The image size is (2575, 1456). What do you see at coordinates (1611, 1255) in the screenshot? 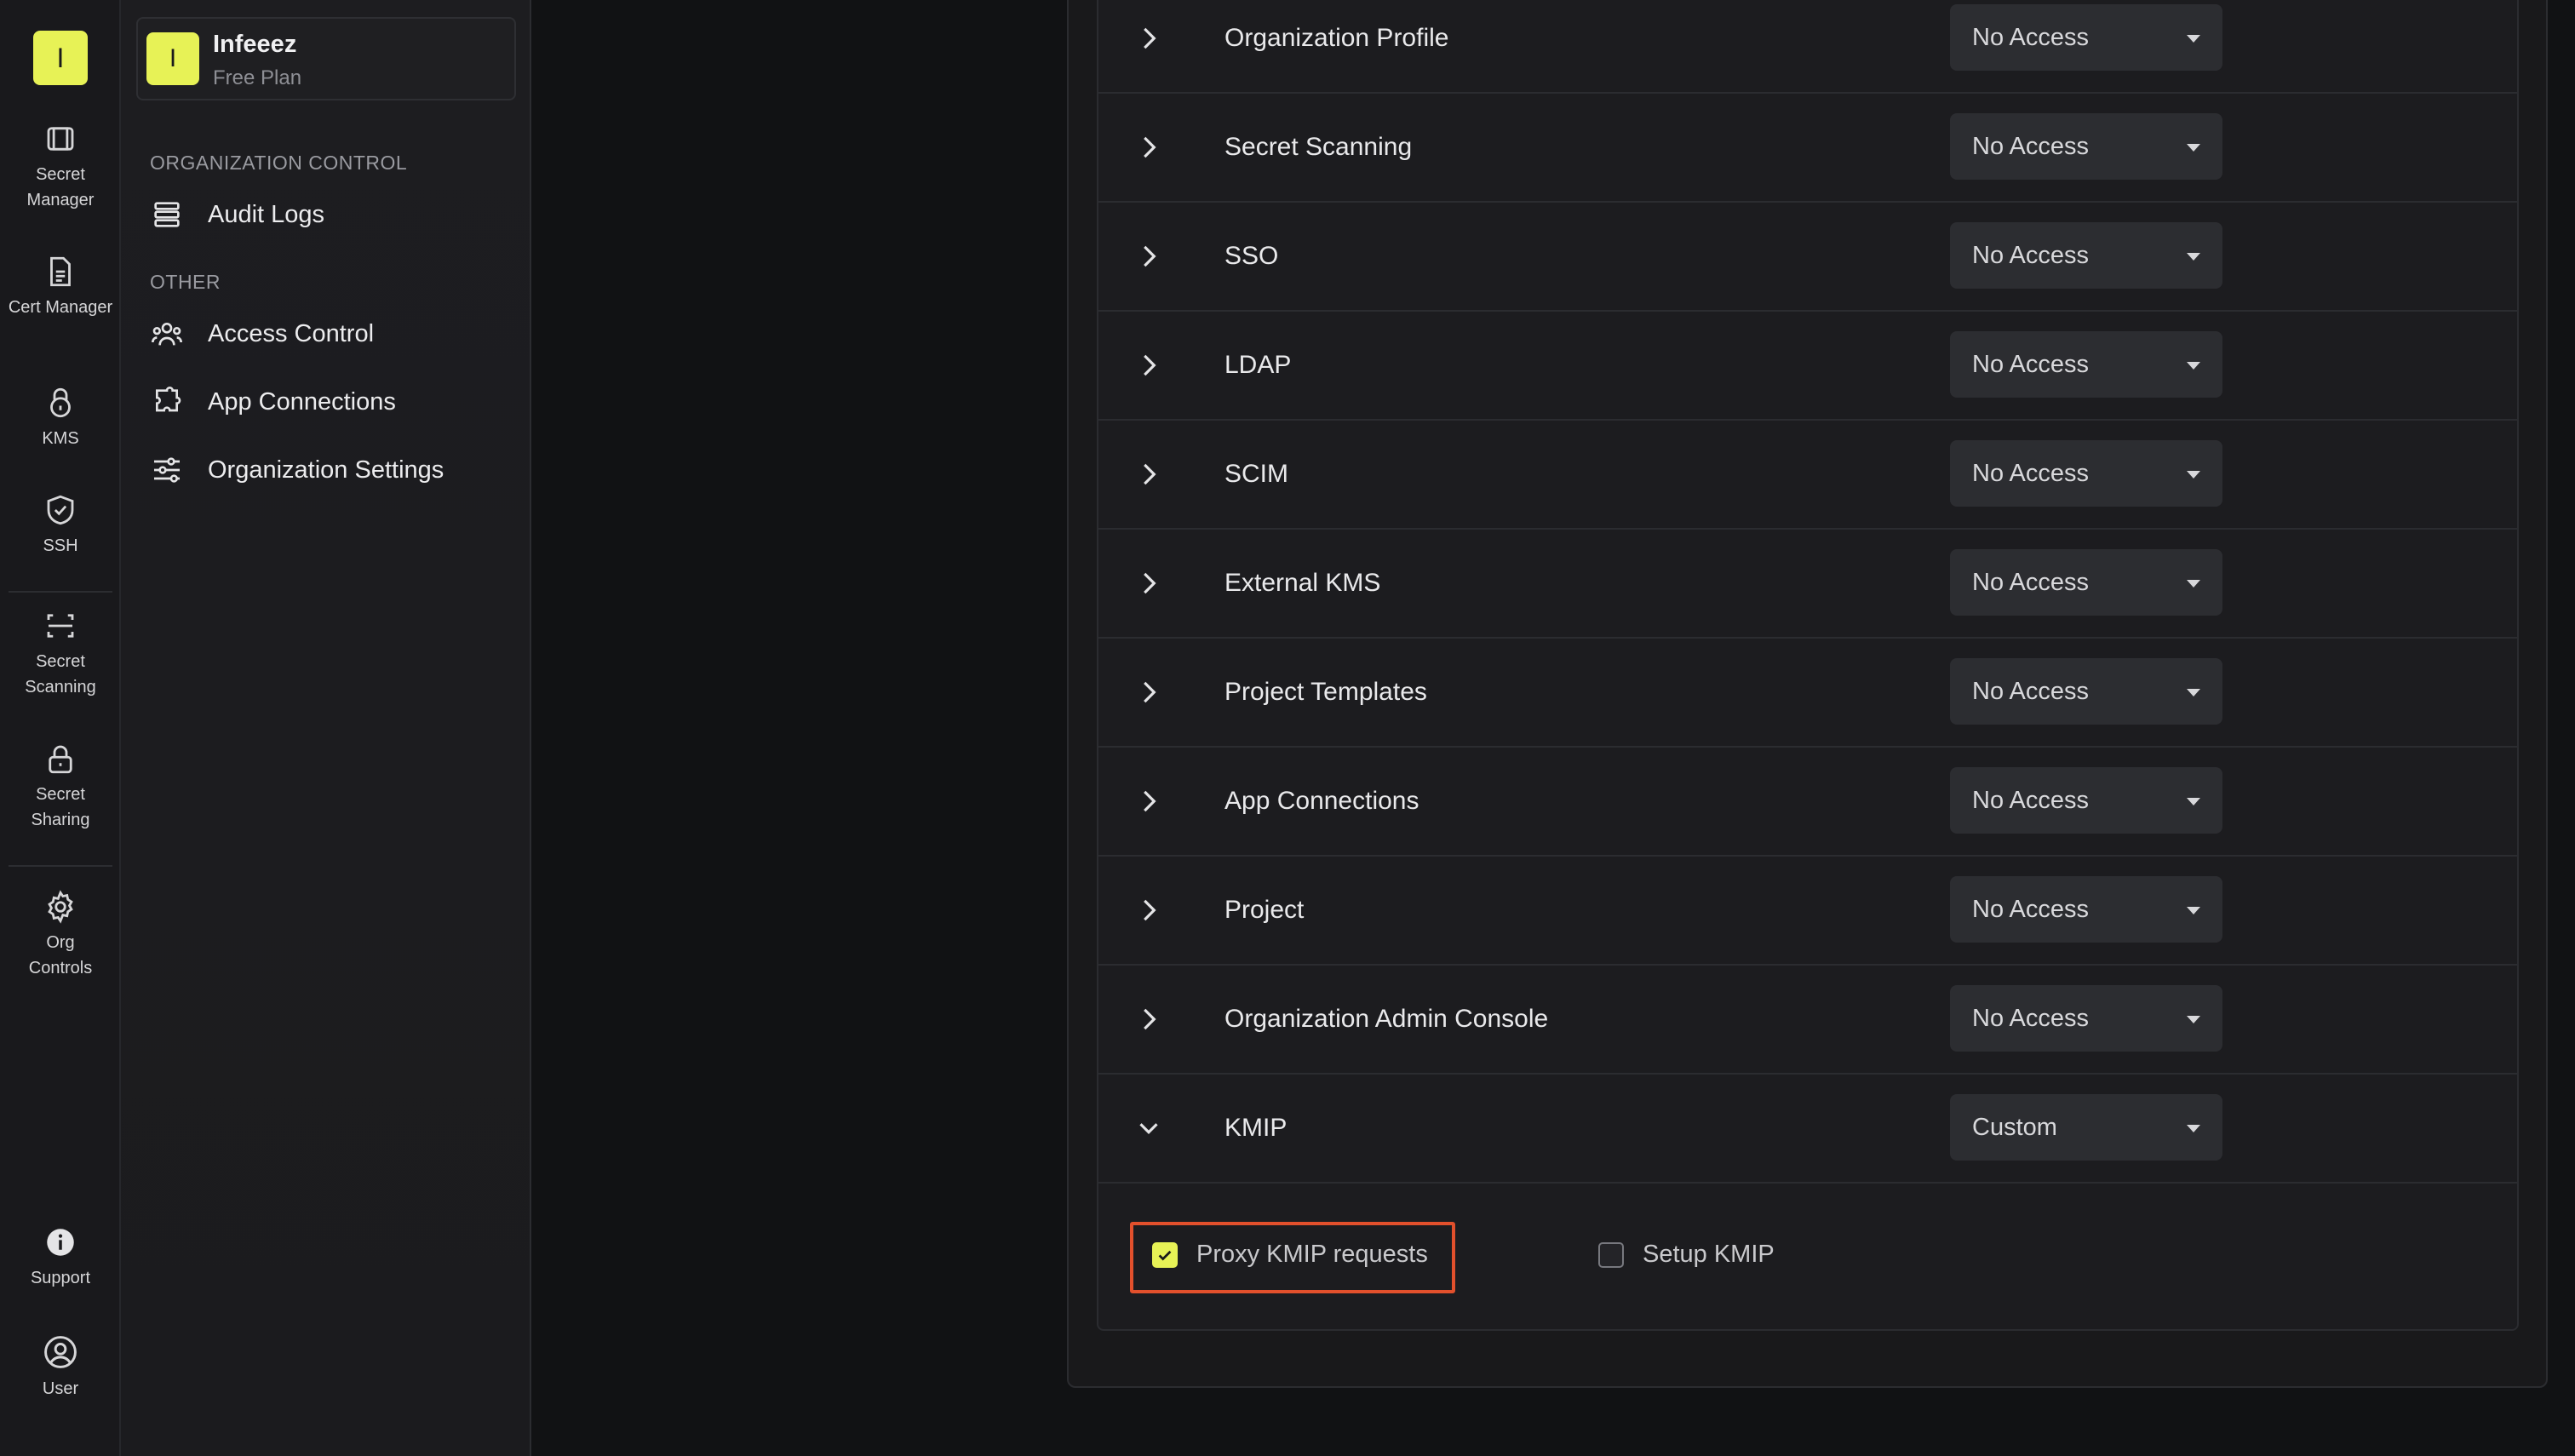
I see `setup-kmip-checkbox` at bounding box center [1611, 1255].